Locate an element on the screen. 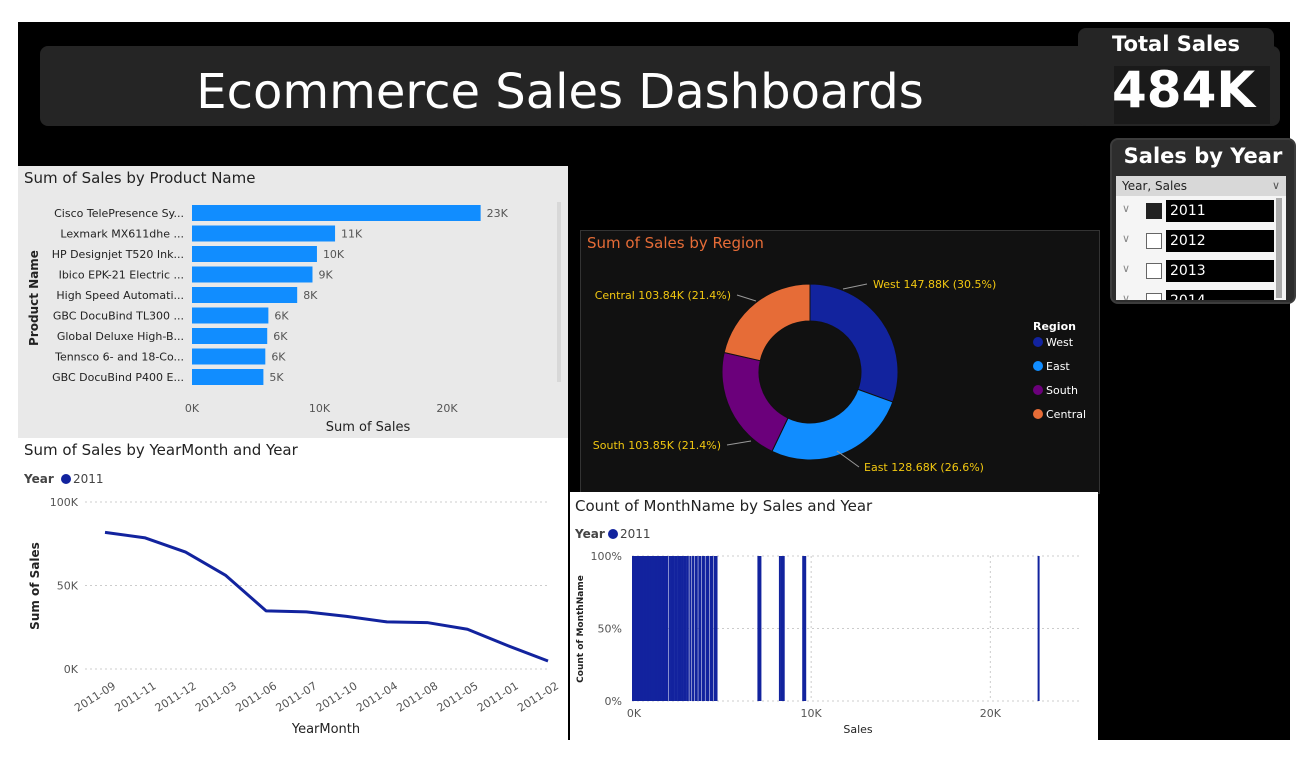 Image resolution: width=1309 pixels, height=763 pixels. checkbox-2014 is located at coordinates (1154, 296).